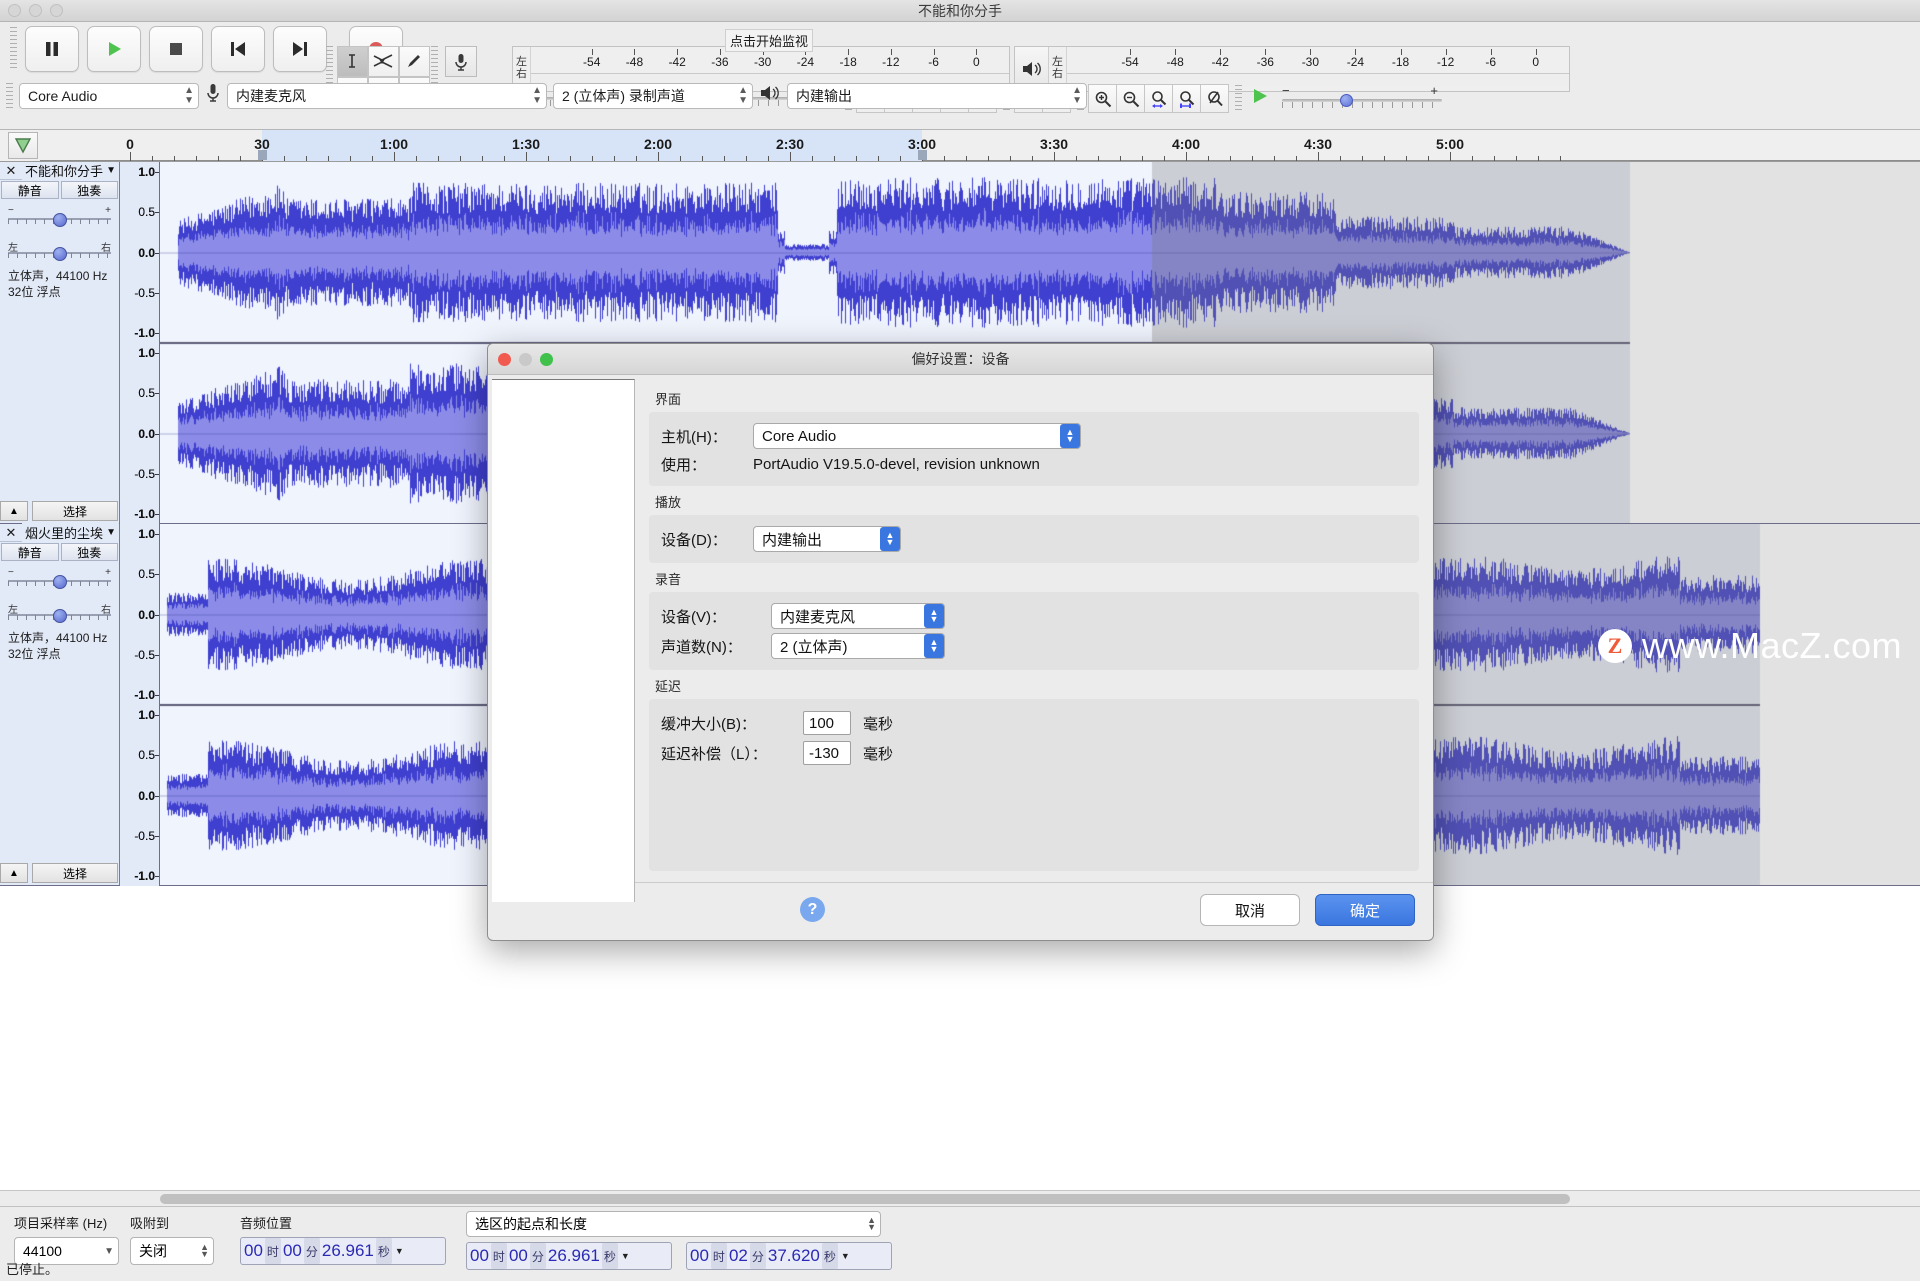  I want to click on record-meter-mic-icon, so click(461, 61).